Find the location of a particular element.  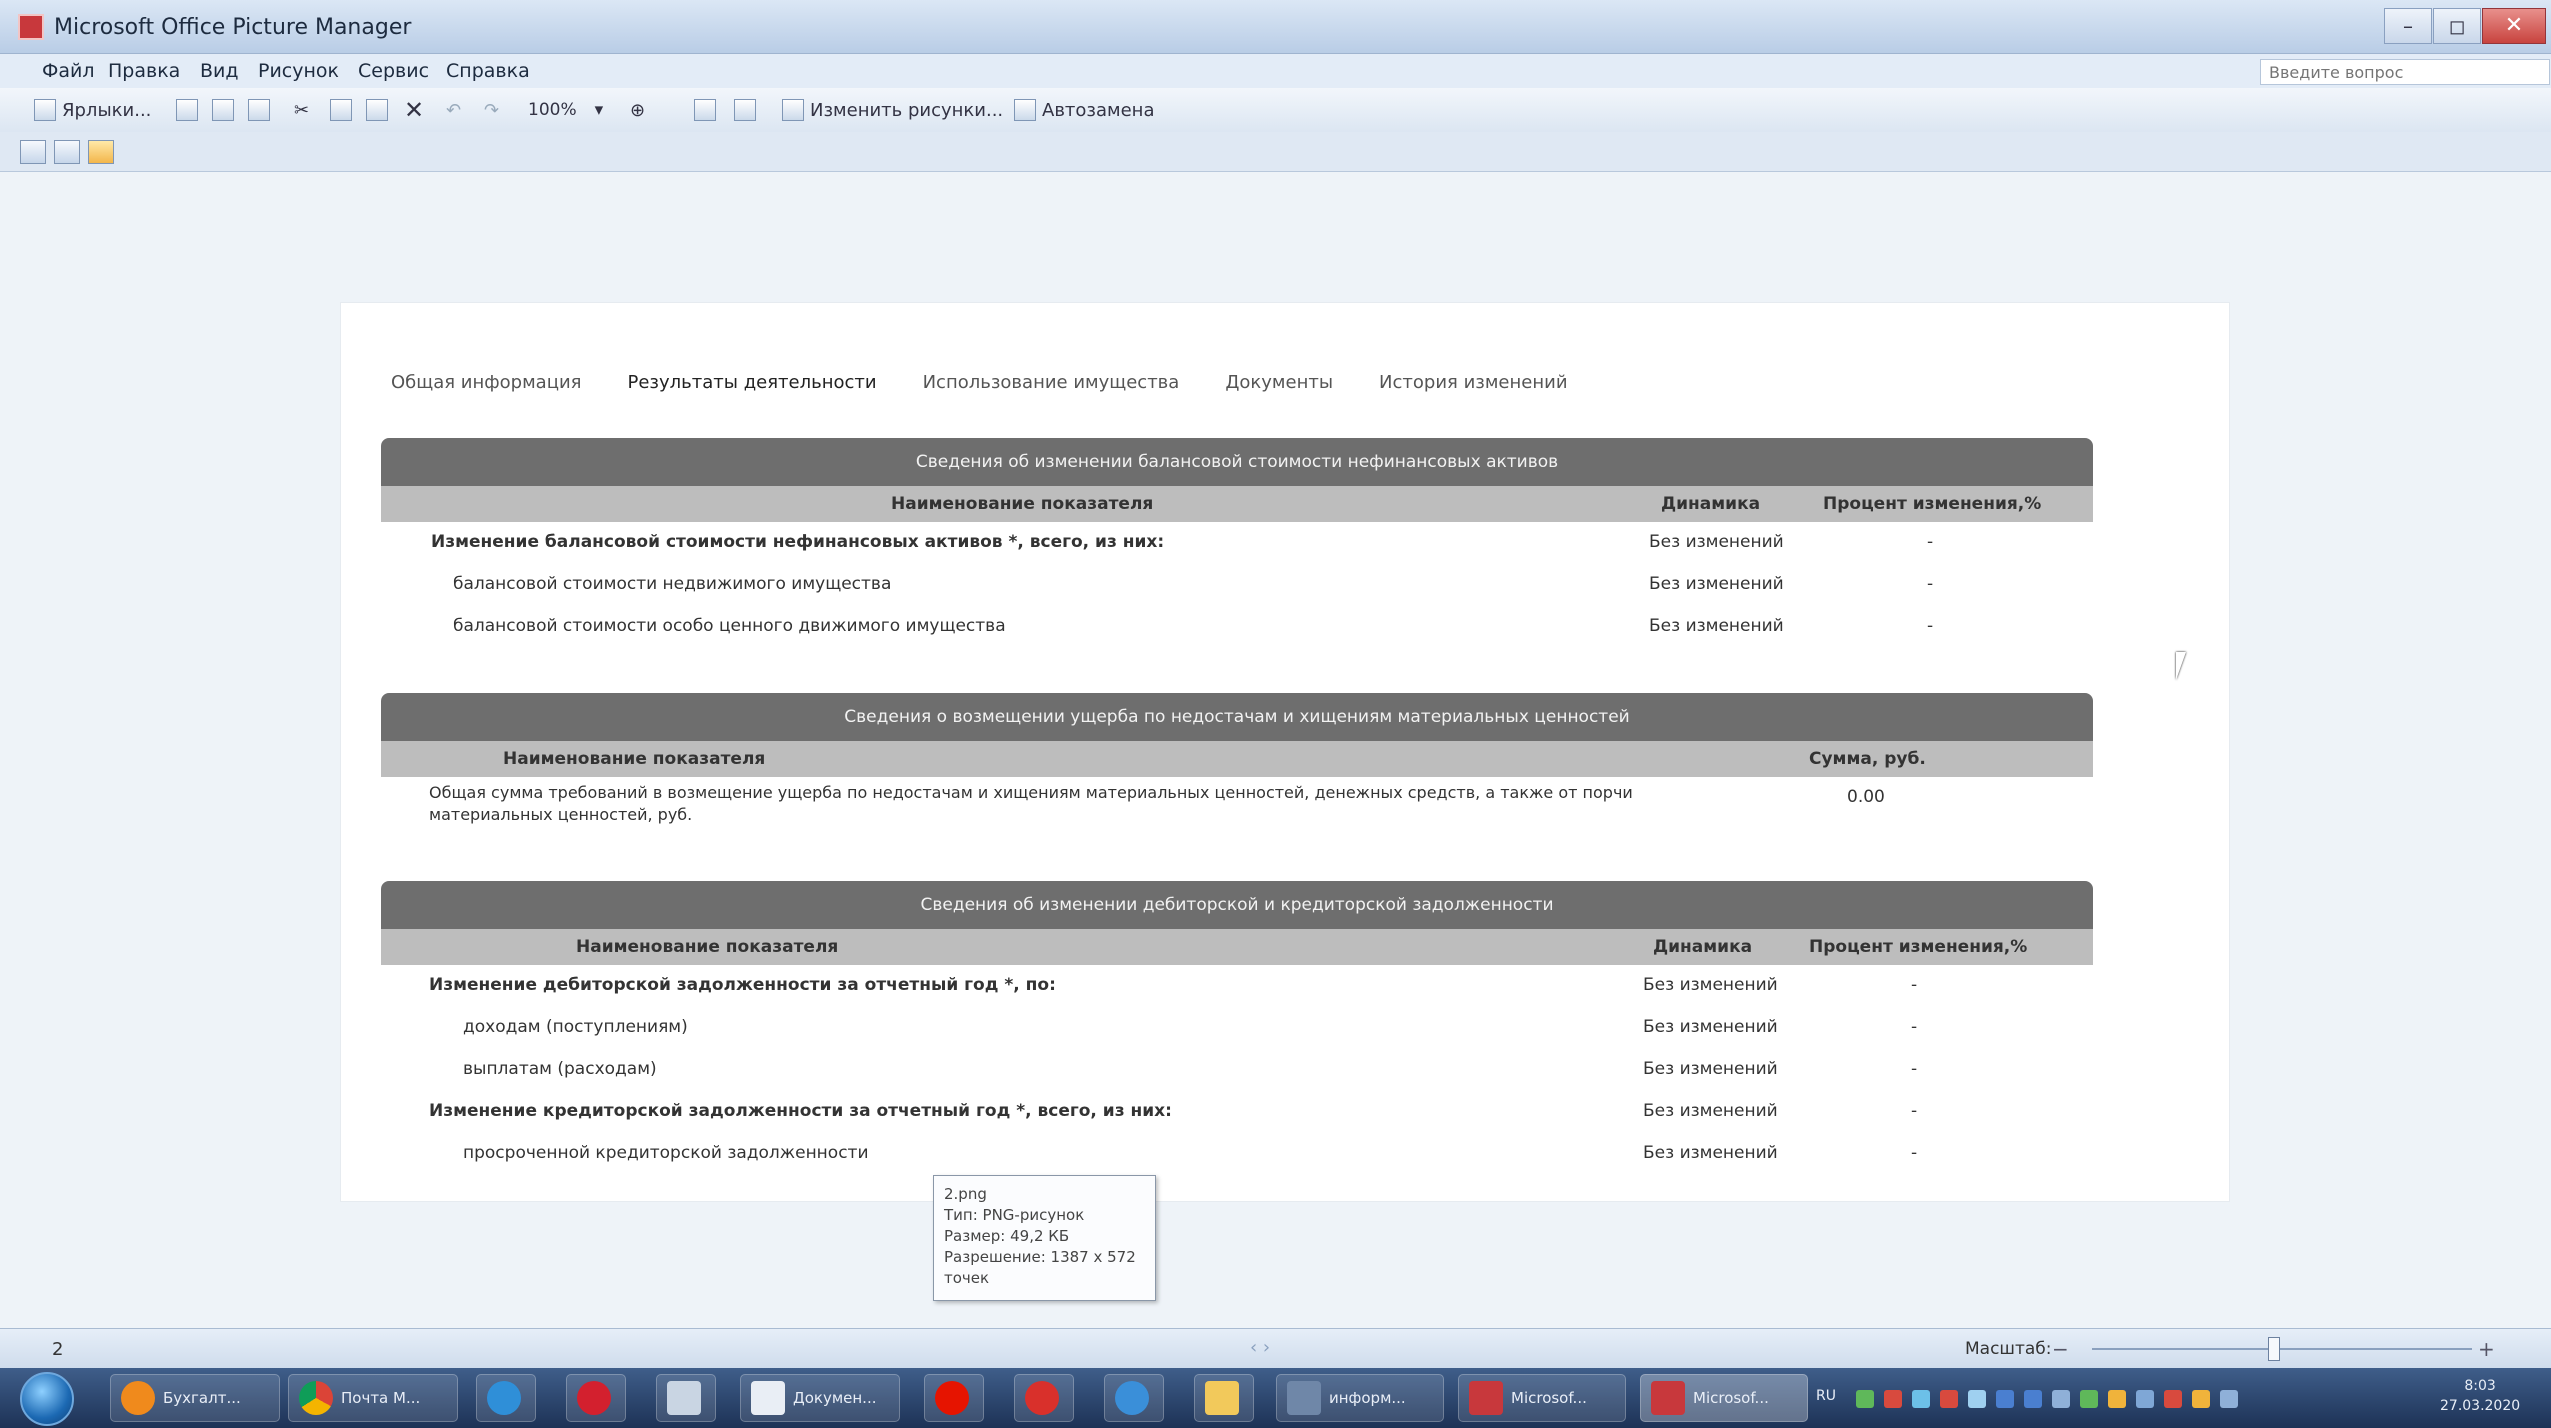

tray-volume-icon is located at coordinates (2229, 1399).